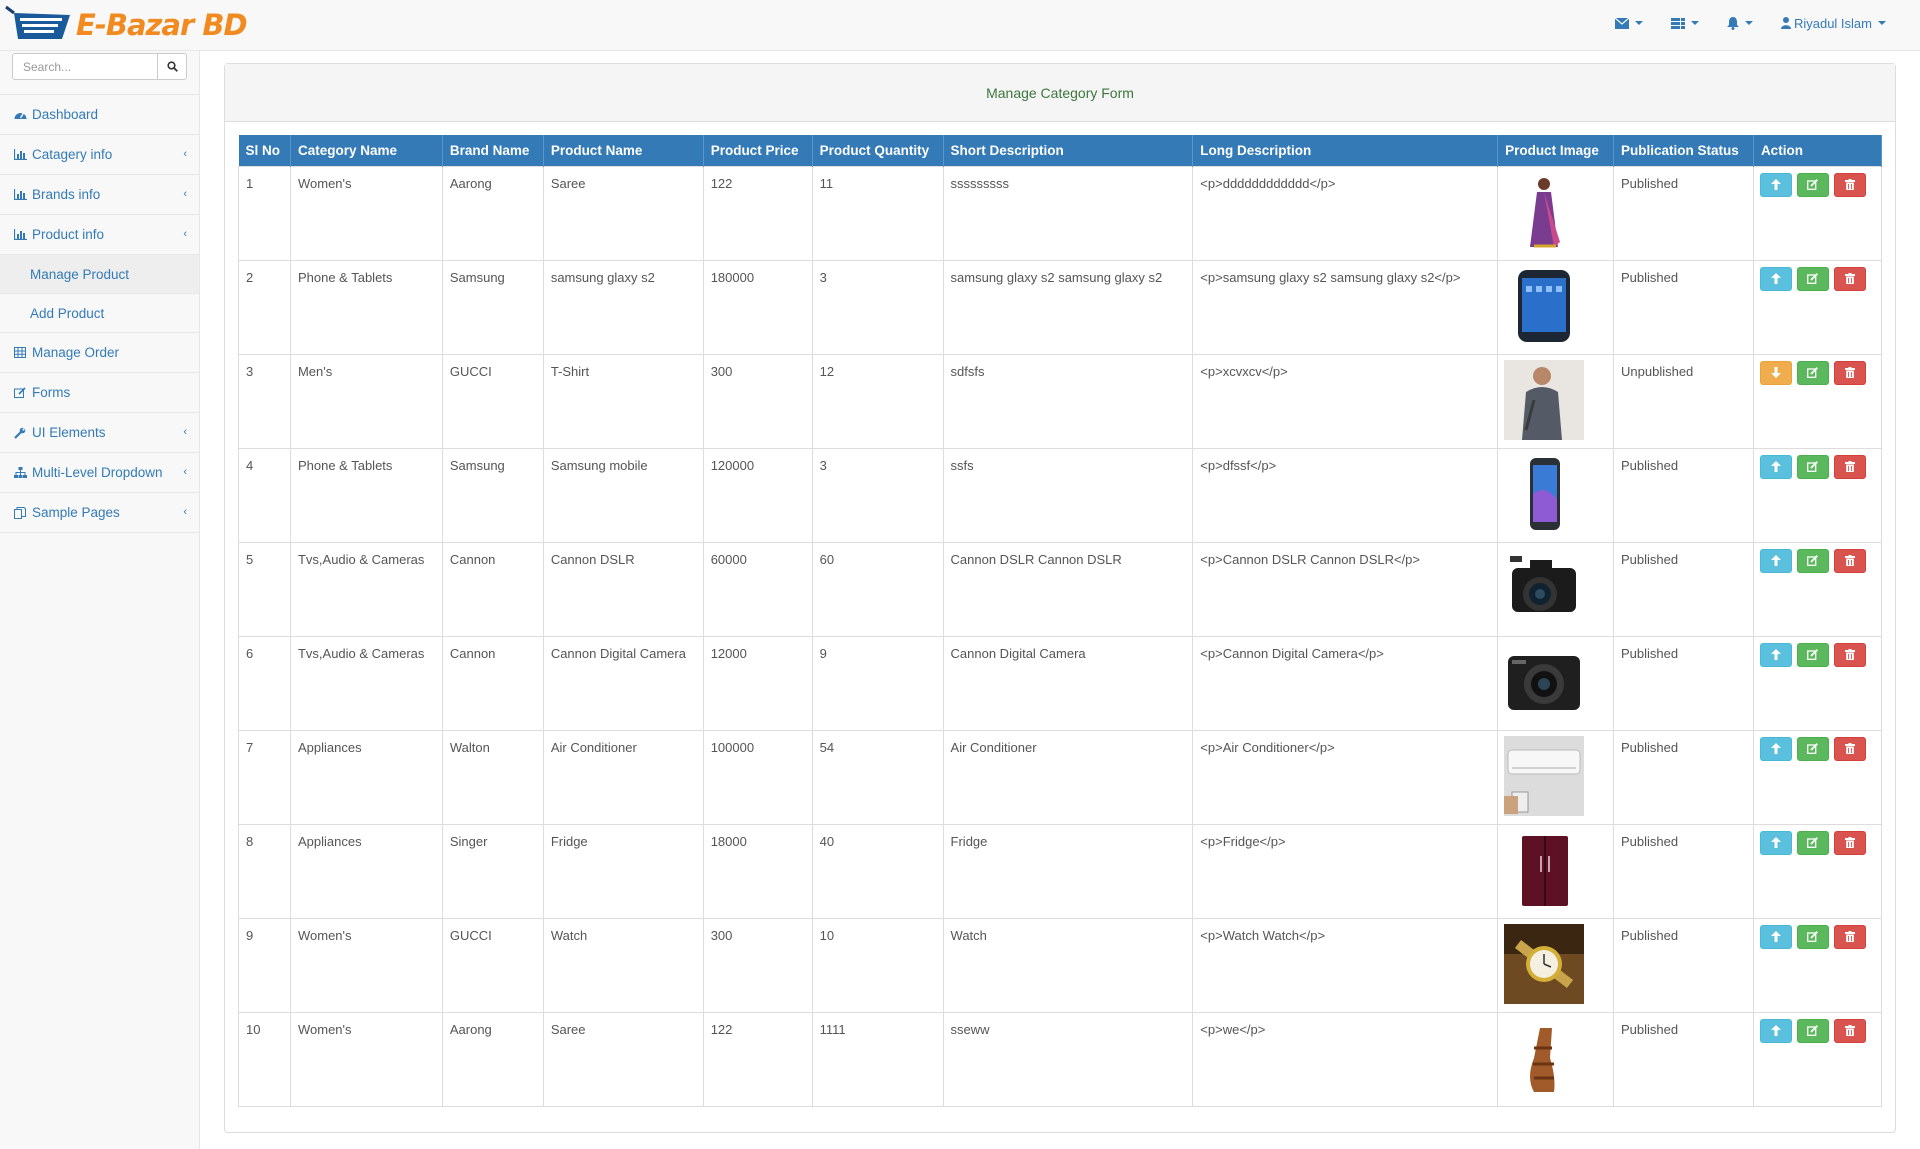 The width and height of the screenshot is (1920, 1149). Describe the element at coordinates (162, 25) in the screenshot. I see `brand-name: E-Bazar BD` at that location.